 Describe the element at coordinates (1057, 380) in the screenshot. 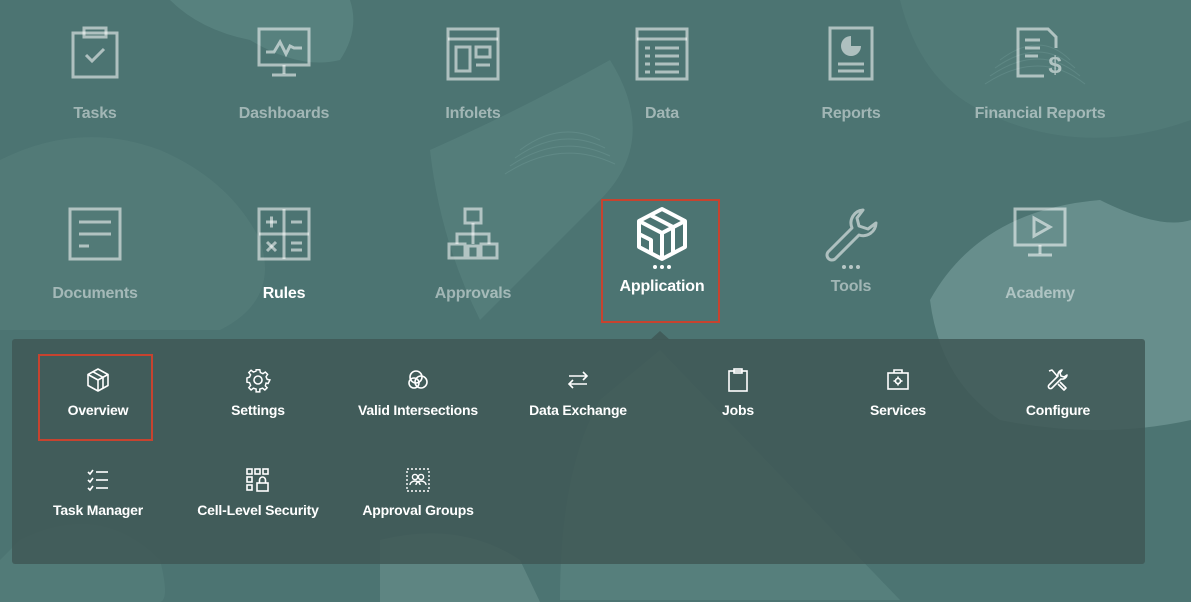

I see `tools-icon` at that location.